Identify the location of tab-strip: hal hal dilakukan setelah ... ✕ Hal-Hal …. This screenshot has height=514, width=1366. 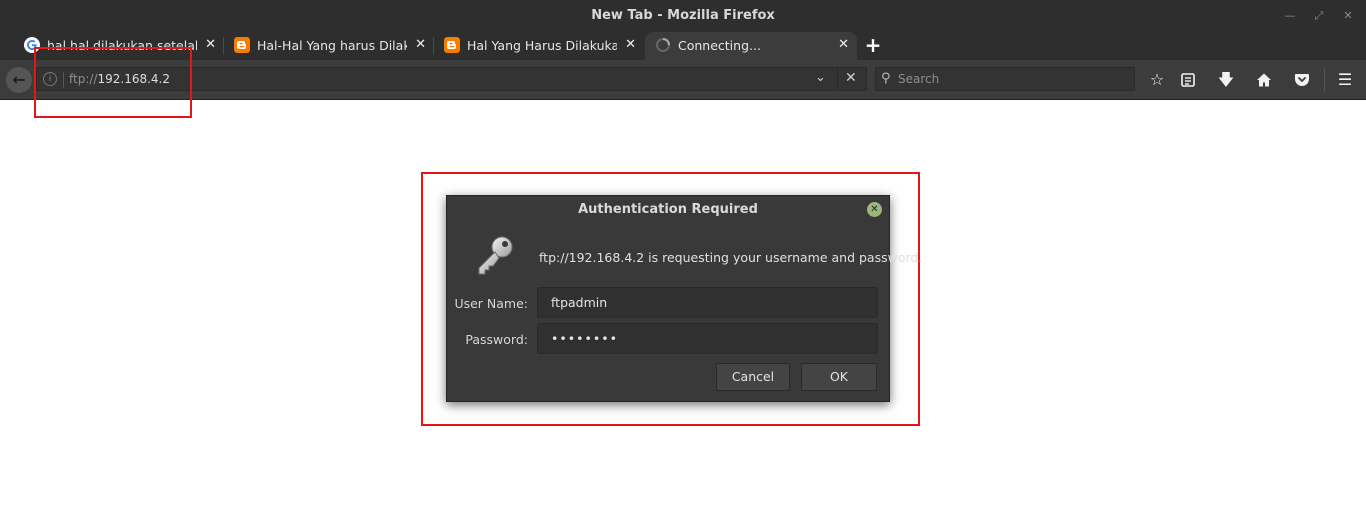
(683, 46).